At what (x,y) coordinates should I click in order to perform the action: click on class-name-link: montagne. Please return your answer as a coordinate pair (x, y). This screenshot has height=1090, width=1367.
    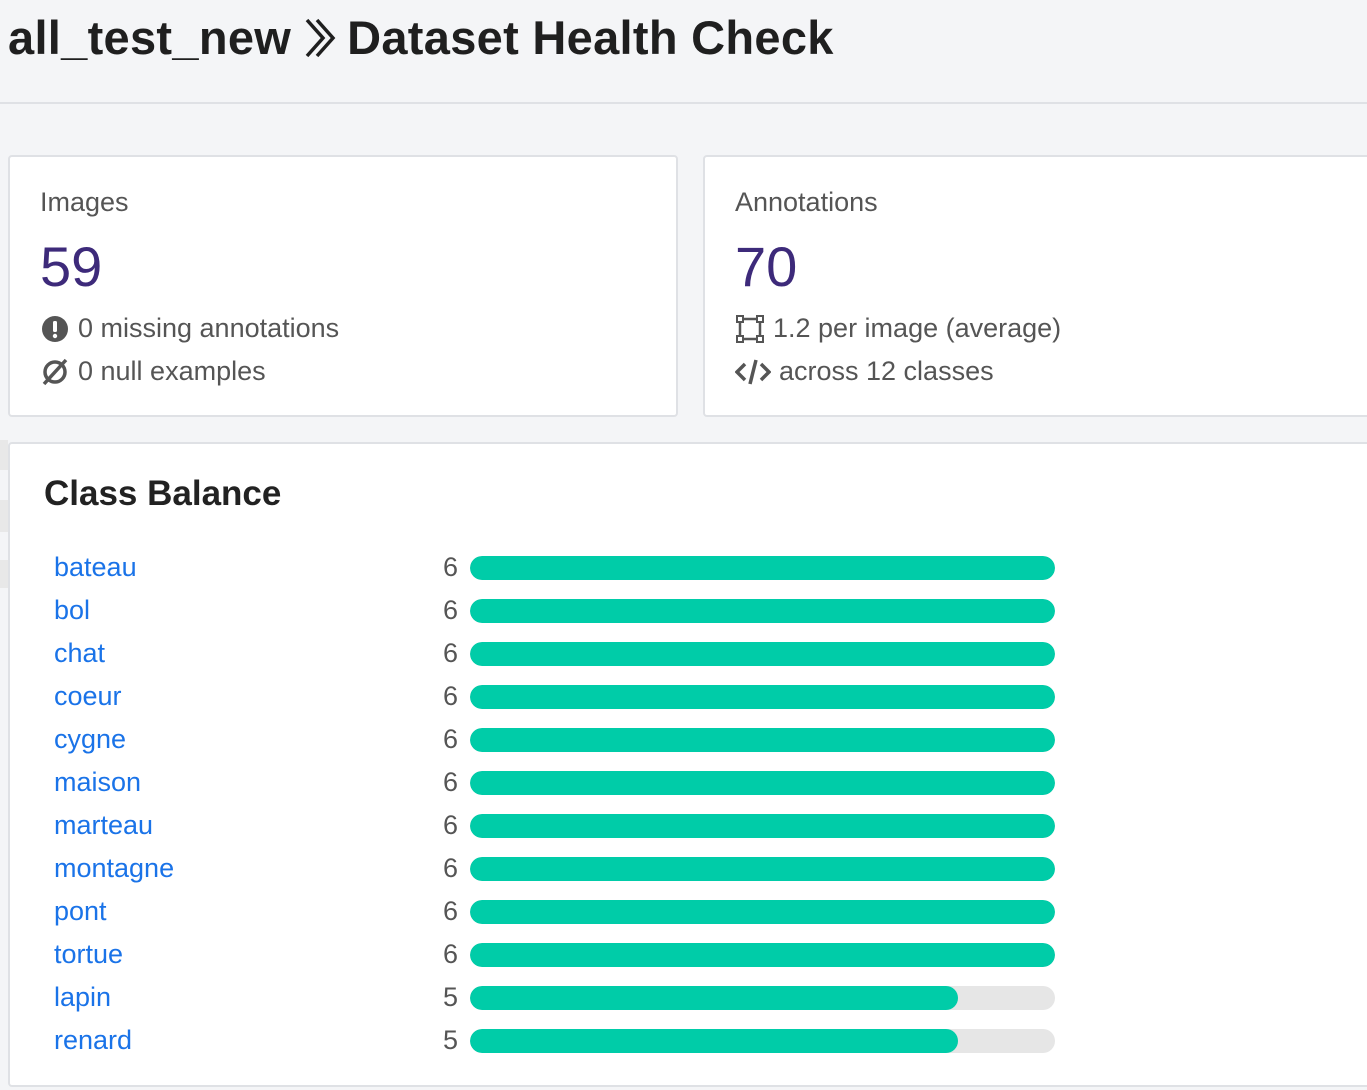
    Looking at the image, I should click on (114, 868).